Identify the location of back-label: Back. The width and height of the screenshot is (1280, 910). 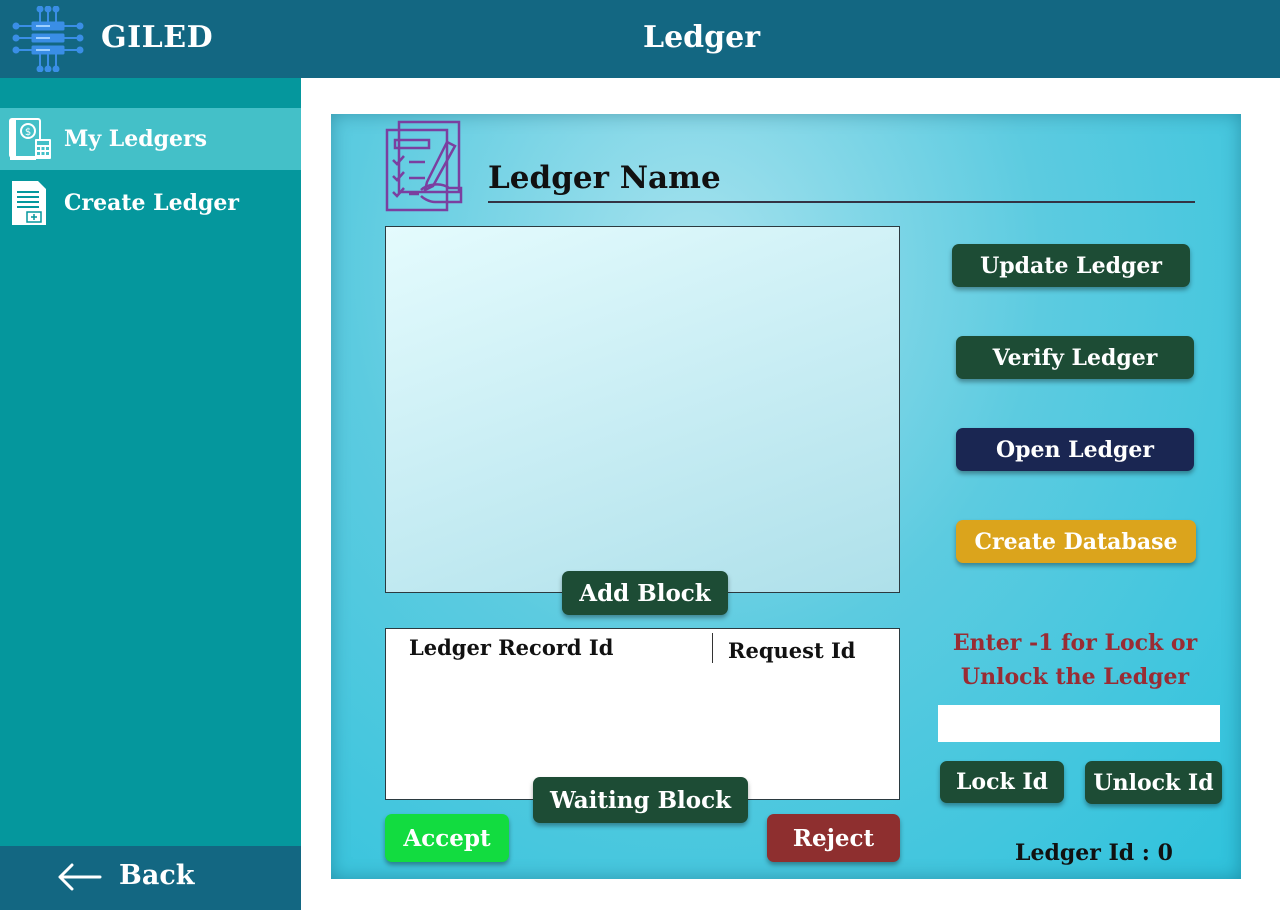
(157, 875).